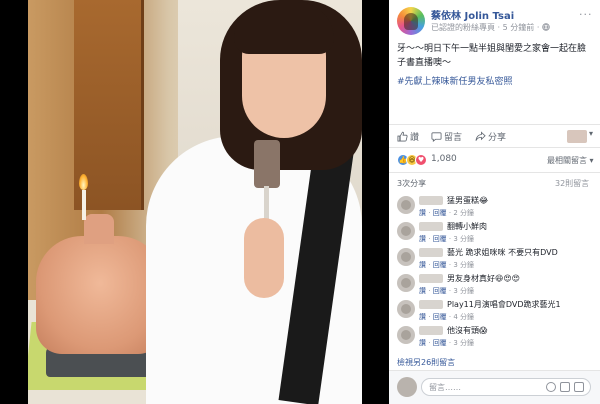 Image resolution: width=600 pixels, height=404 pixels. I want to click on cake-neck, so click(99, 229).